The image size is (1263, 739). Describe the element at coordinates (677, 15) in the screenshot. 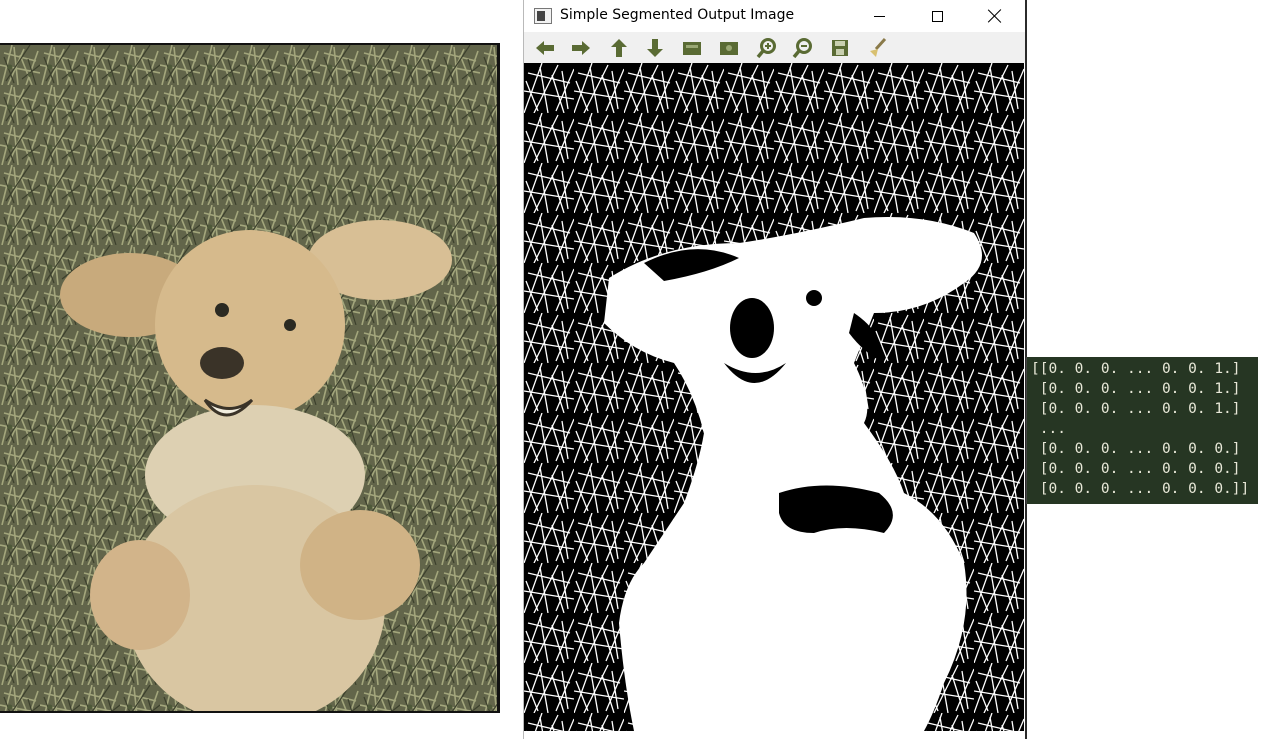

I see `window-title: Simple Segmented Output Image` at that location.